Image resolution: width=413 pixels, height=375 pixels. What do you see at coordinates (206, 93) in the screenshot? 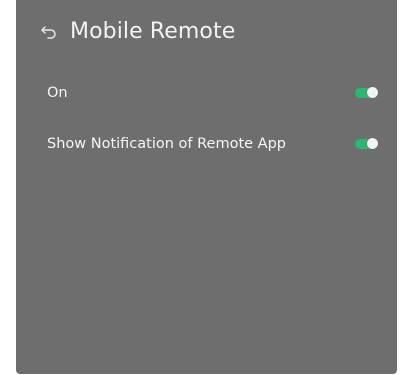
I see `setting-row-on: On` at bounding box center [206, 93].